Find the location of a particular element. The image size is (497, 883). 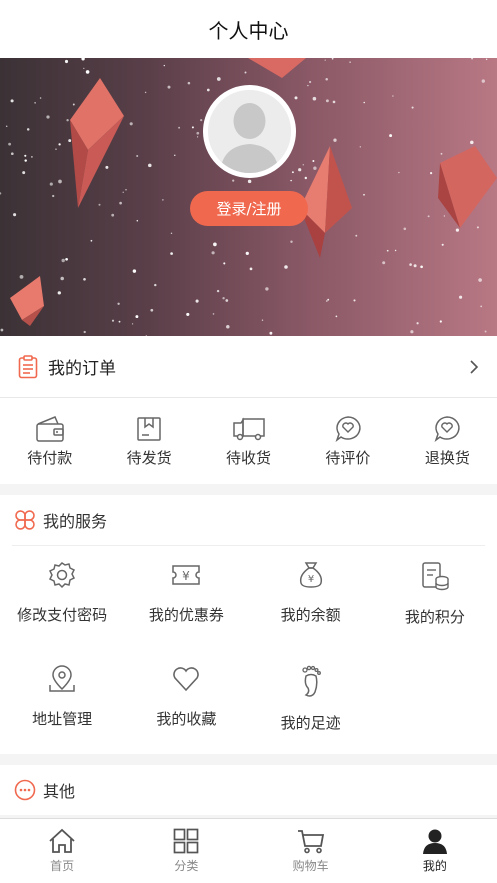

service-points: 我的积分 is located at coordinates (435, 612).